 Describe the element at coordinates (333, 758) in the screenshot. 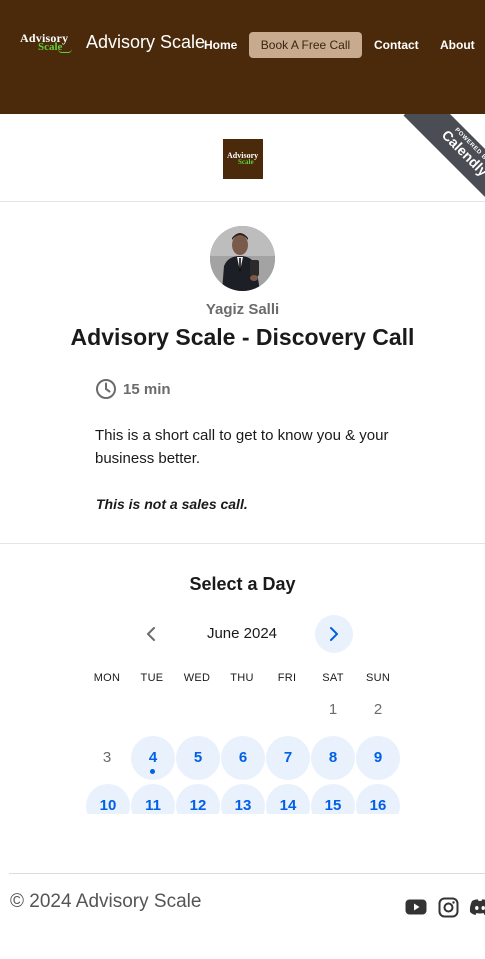

I see `calendar-day-8: 8` at that location.